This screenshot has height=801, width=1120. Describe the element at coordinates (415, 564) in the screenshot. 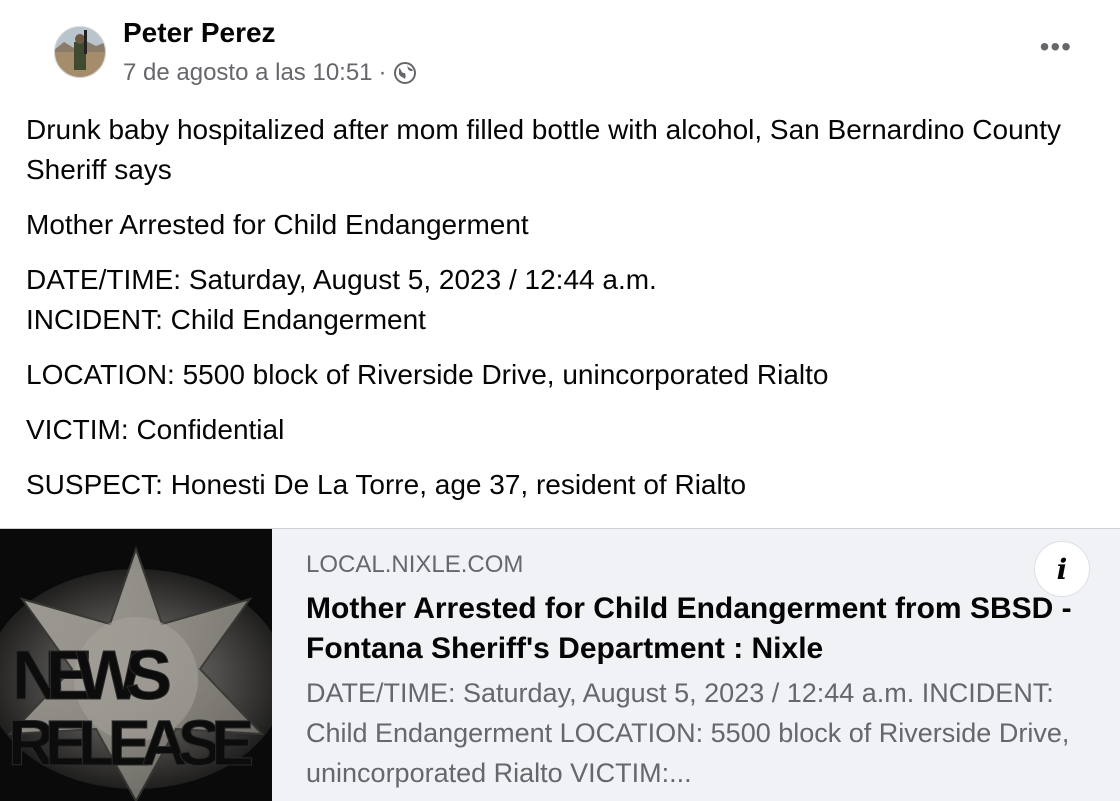

I see `link-domain: LOCAL.NIXLE.COM` at that location.